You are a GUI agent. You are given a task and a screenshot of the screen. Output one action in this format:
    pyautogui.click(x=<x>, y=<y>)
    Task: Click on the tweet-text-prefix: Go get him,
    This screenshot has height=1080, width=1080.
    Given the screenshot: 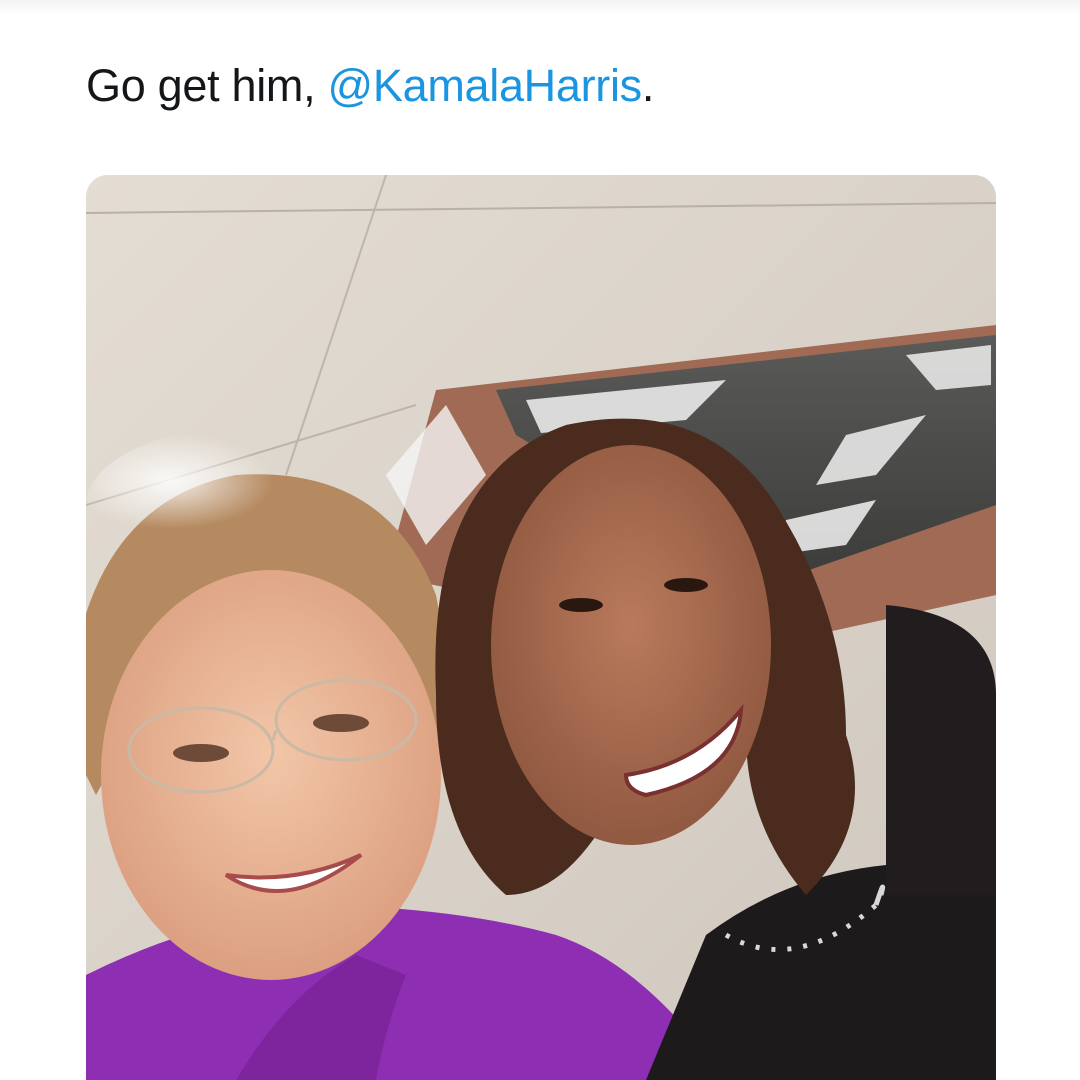 What is the action you would take?
    pyautogui.click(x=207, y=85)
    